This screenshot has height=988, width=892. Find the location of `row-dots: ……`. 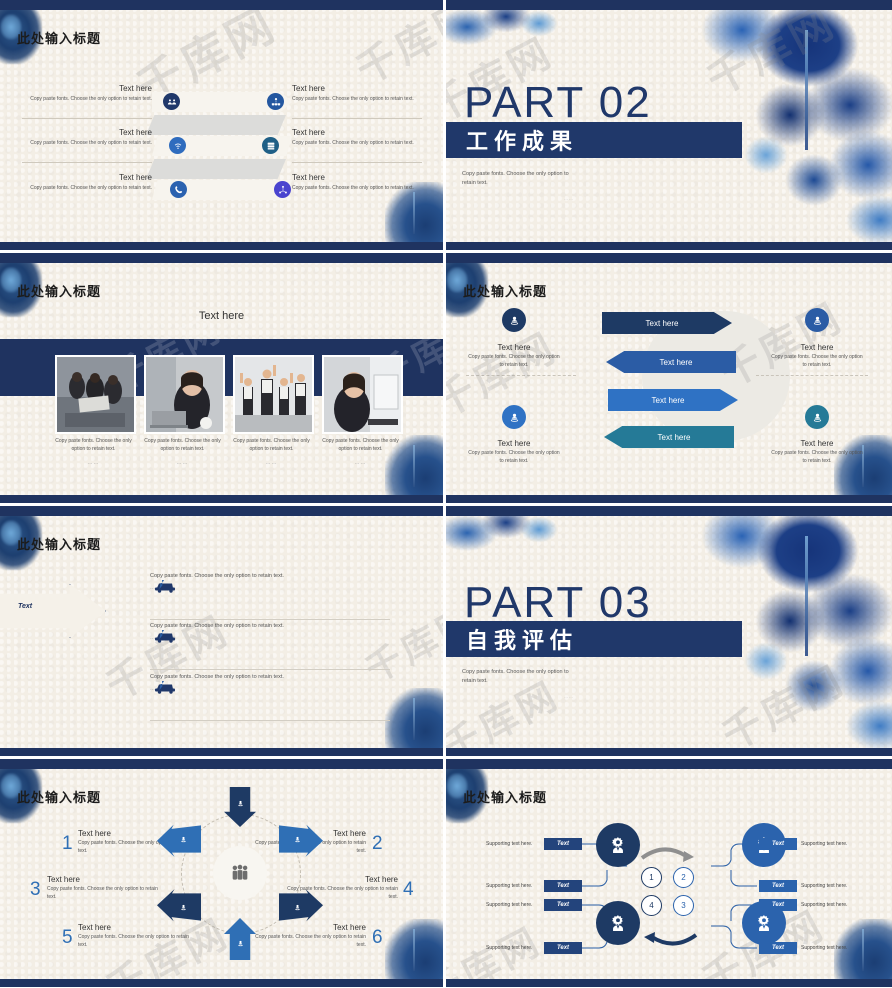

row-dots: …… is located at coordinates (270, 689).